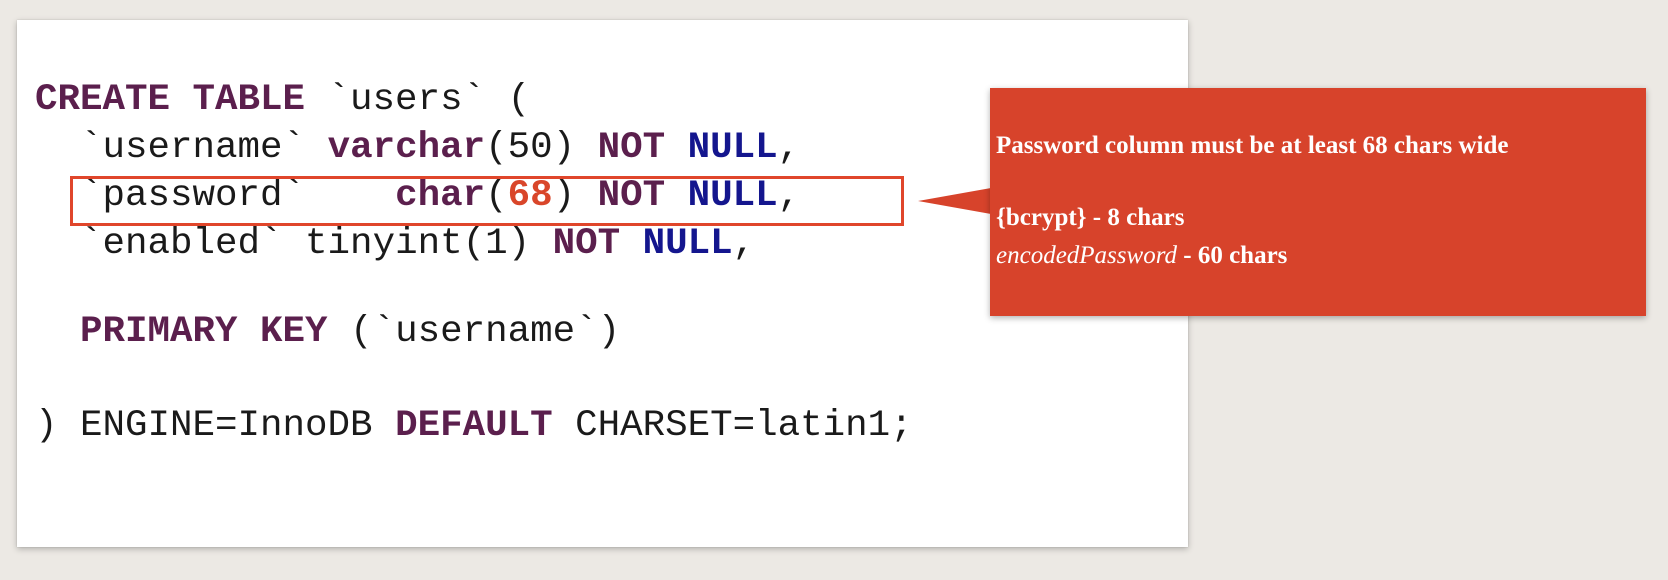 Image resolution: width=1668 pixels, height=580 pixels. I want to click on column-name-enabled: `enabled` tinyint(1), so click(316, 244).